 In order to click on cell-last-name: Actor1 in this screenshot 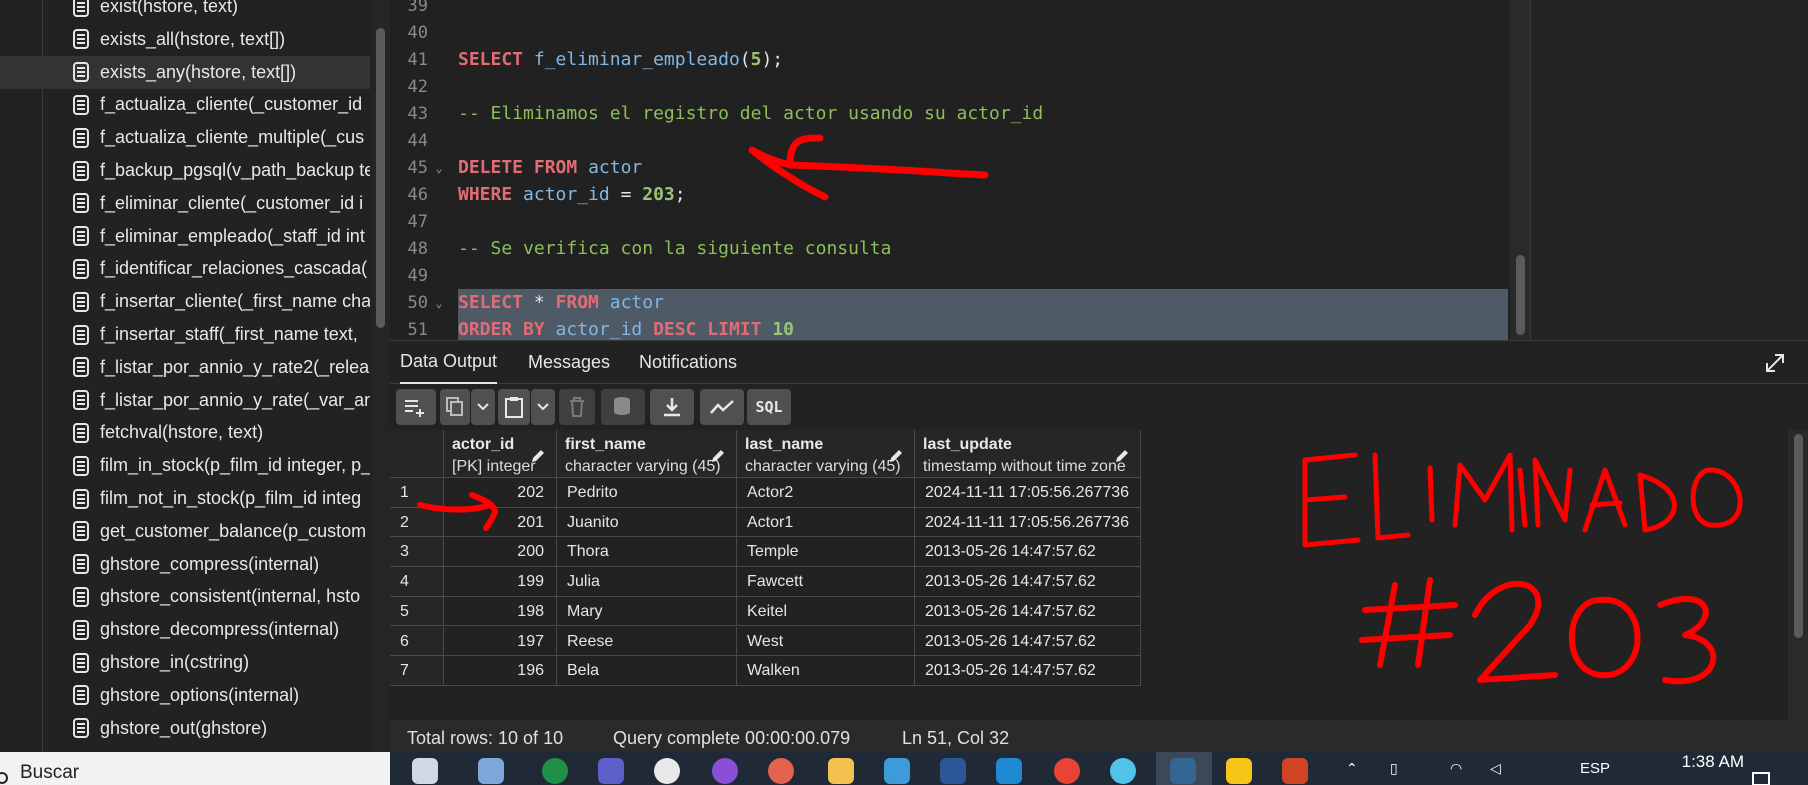, I will do `click(826, 522)`.